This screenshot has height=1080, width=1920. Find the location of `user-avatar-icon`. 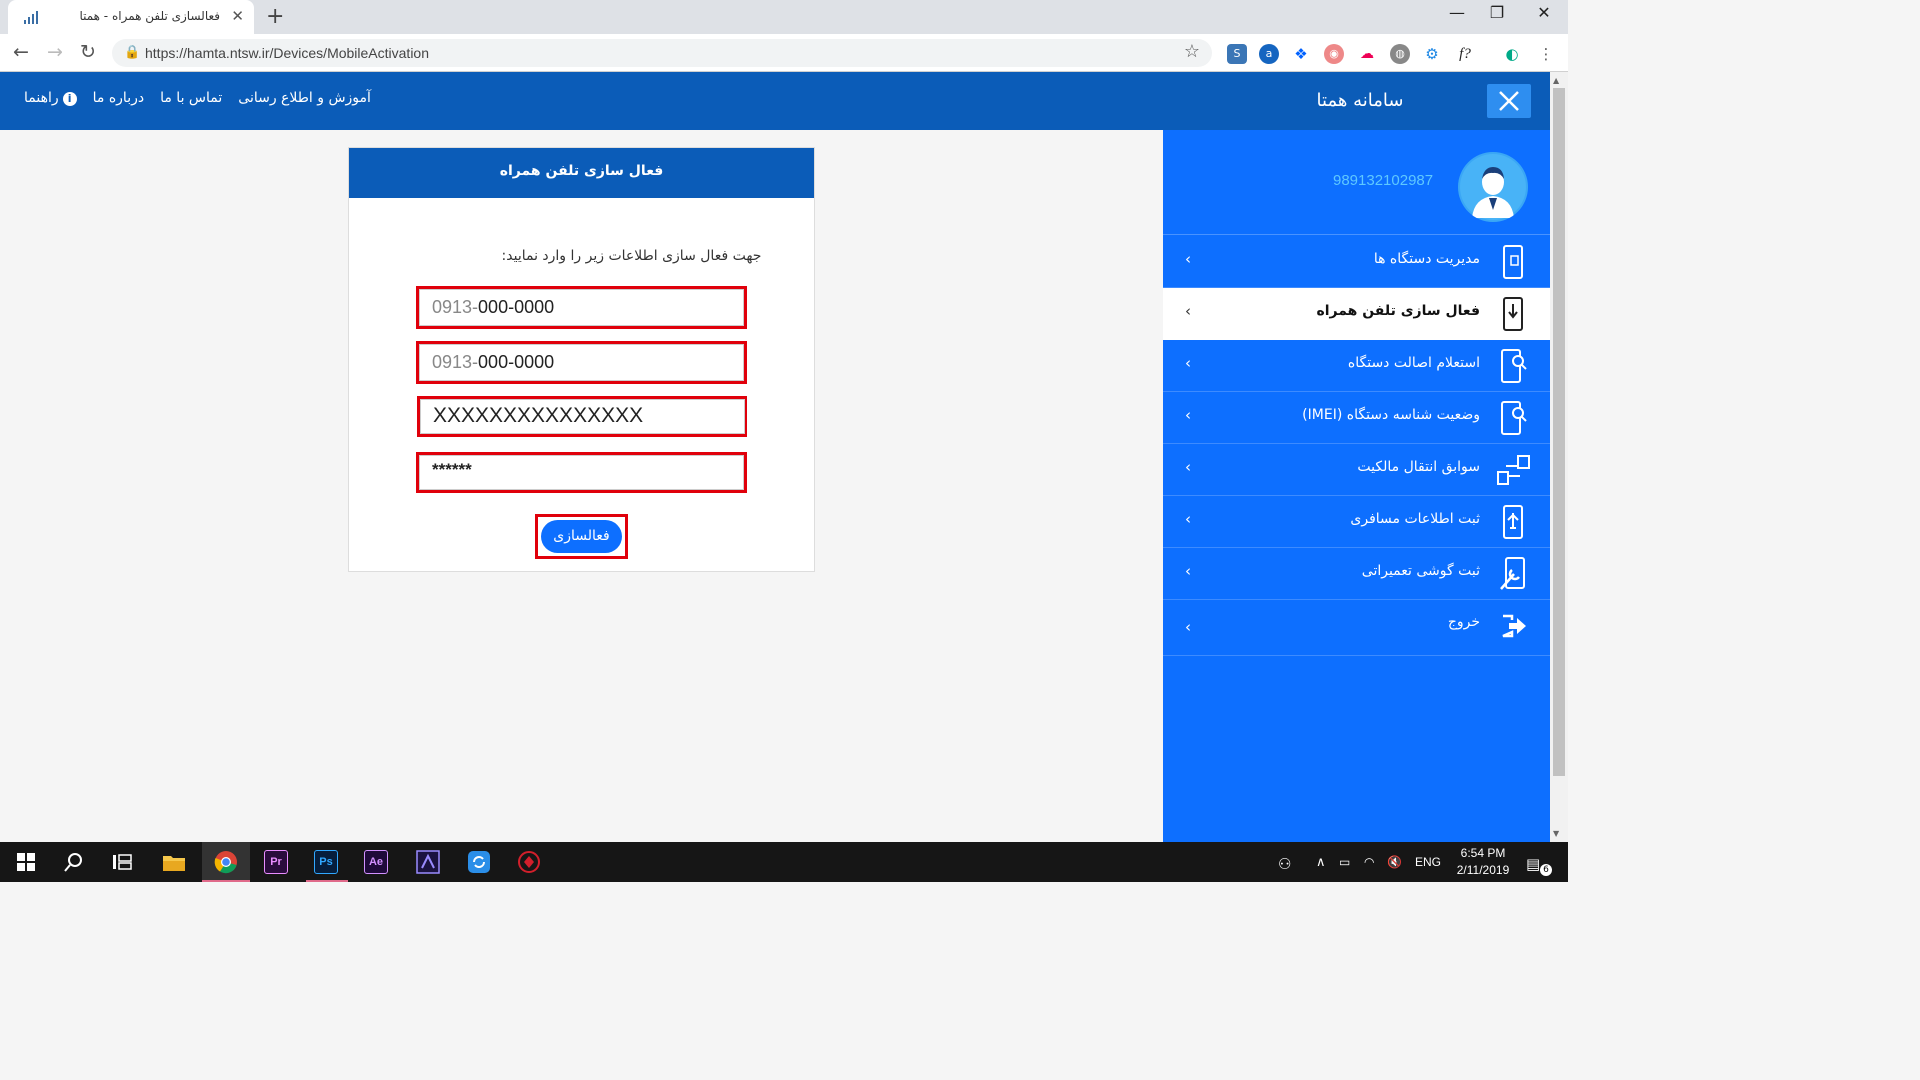

user-avatar-icon is located at coordinates (1493, 187).